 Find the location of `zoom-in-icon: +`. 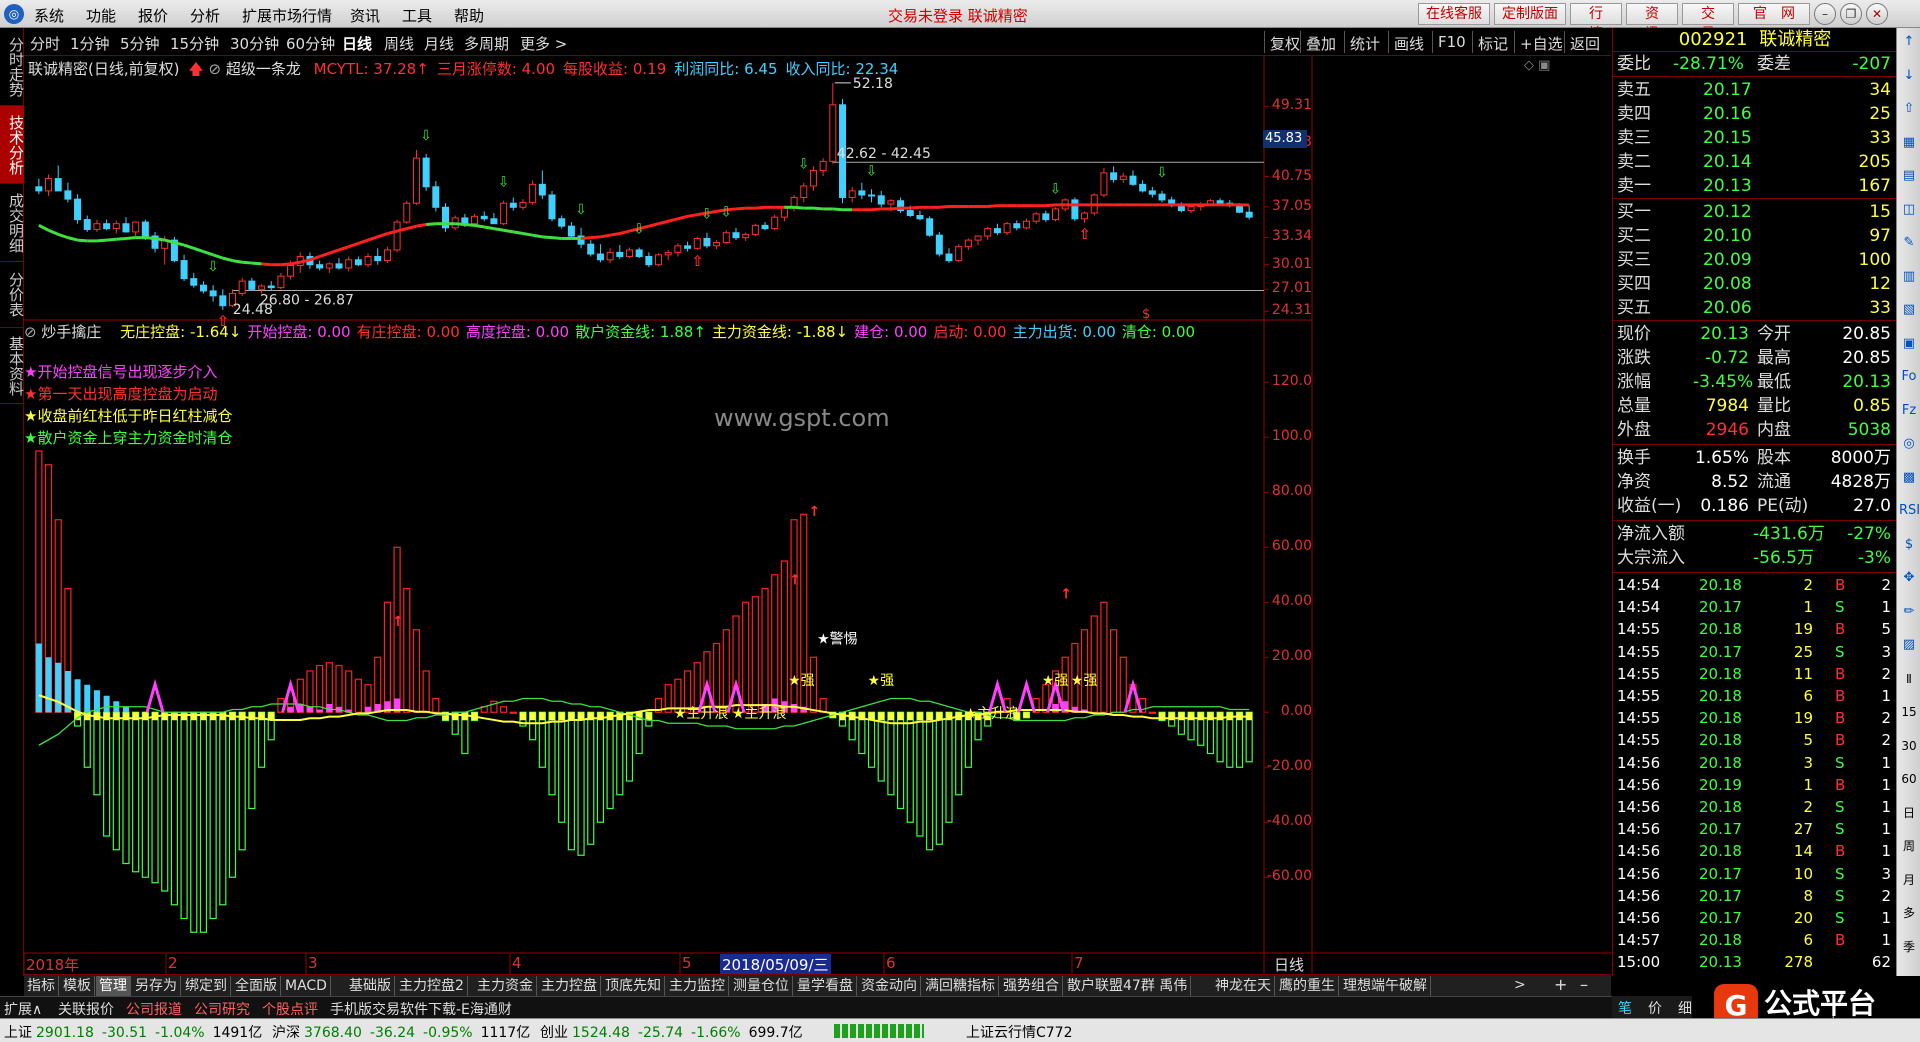

zoom-in-icon: + is located at coordinates (1560, 984).